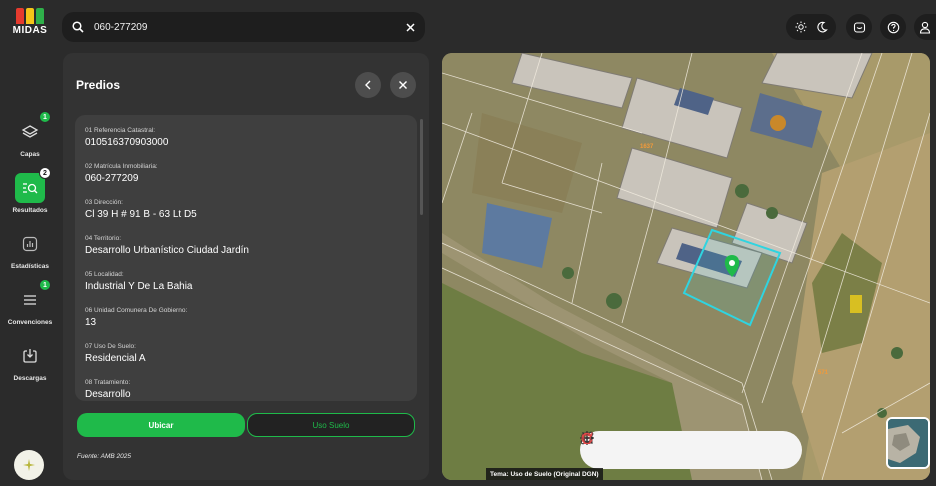 This screenshot has width=936, height=486. Describe the element at coordinates (30, 210) in the screenshot. I see `rail-label-resultados: Resultados` at that location.